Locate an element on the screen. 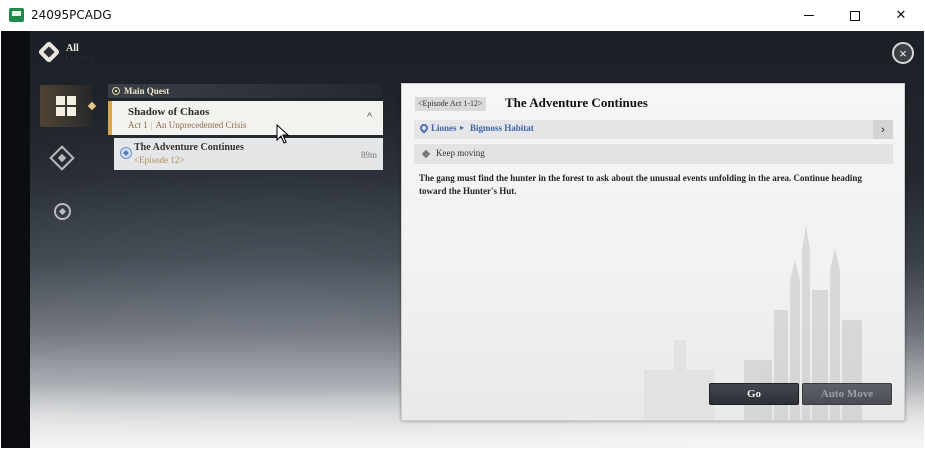 The height and width of the screenshot is (449, 925). objective-text: Keep moving is located at coordinates (460, 153).